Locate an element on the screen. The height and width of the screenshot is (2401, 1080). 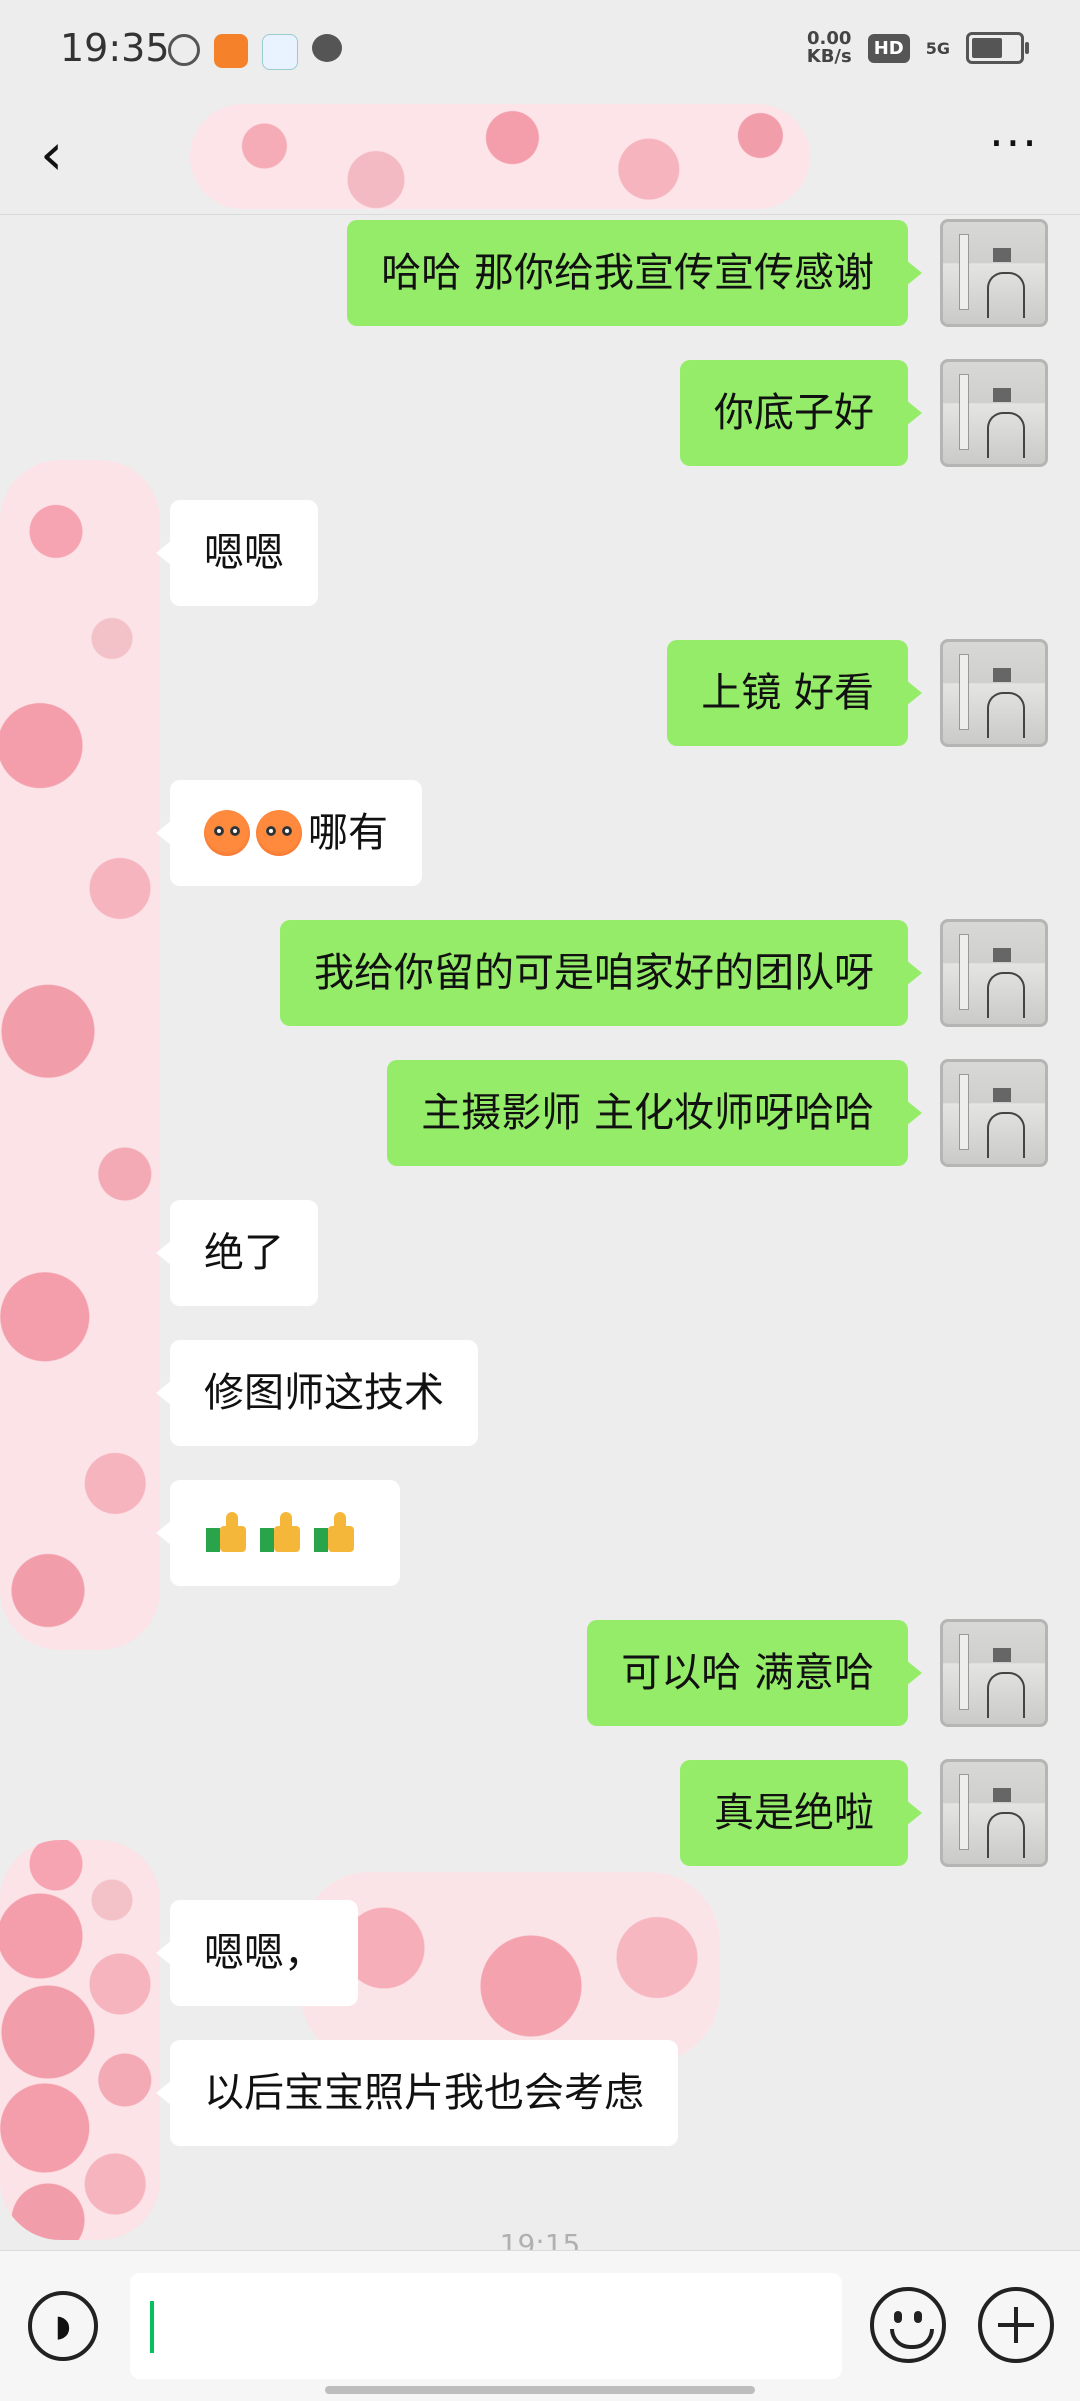
message-row: 哪有 is located at coordinates (289, 833).